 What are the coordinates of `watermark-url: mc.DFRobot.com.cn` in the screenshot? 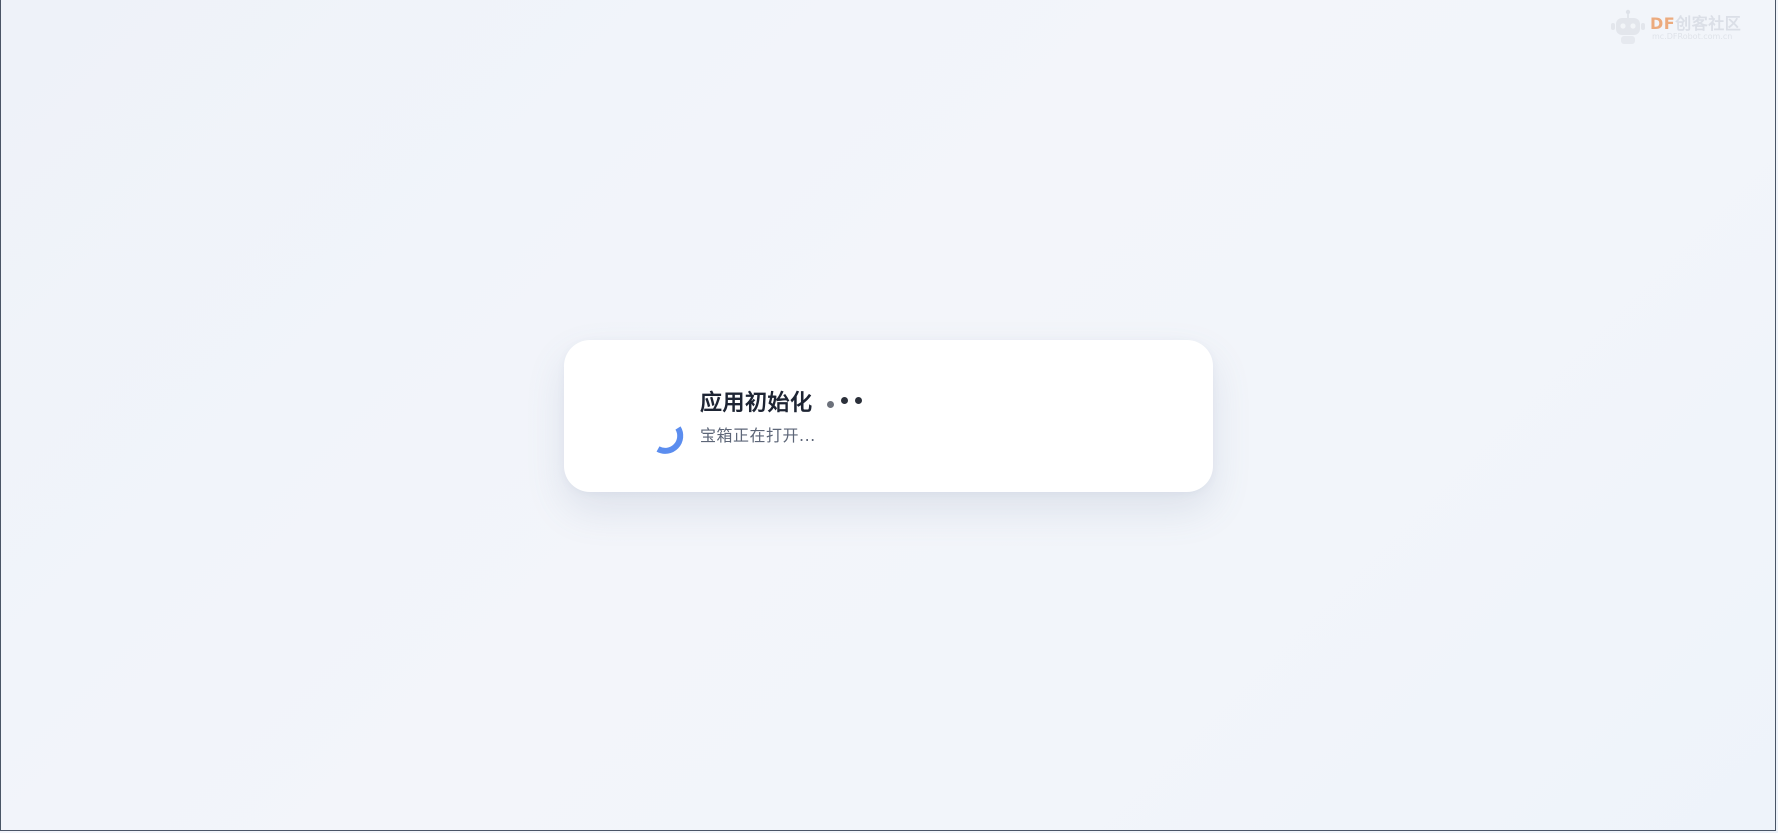 It's located at (1692, 36).